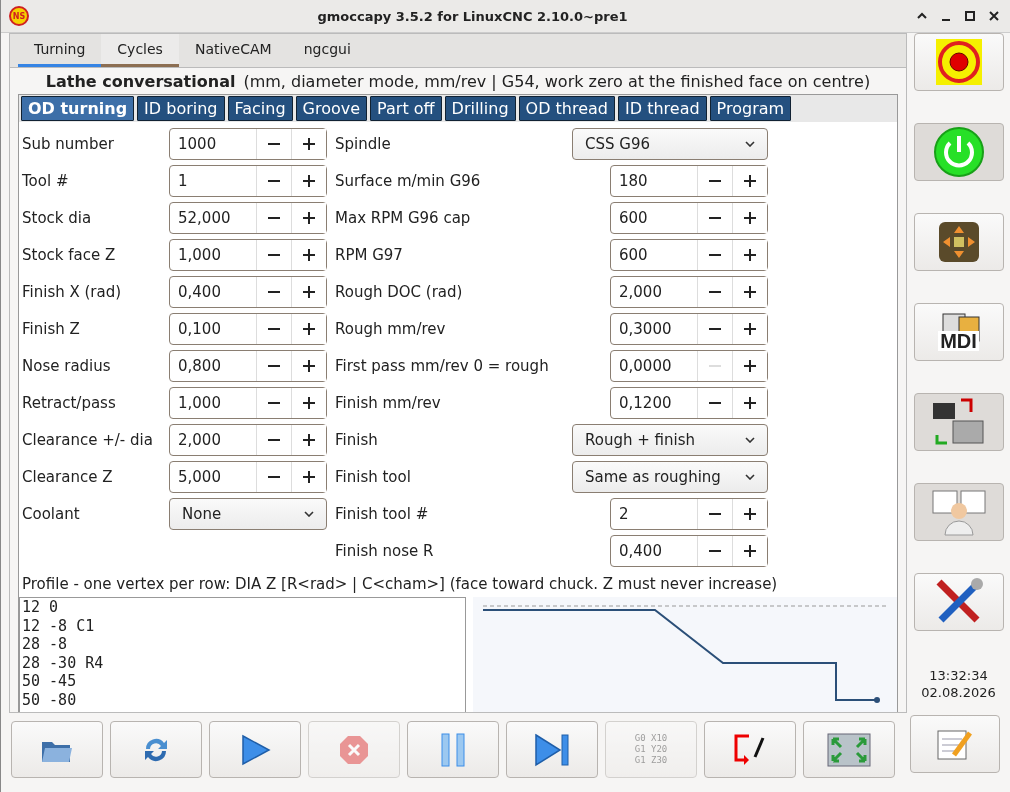 The height and width of the screenshot is (792, 1010). What do you see at coordinates (45, 644) in the screenshot?
I see `profile-line: 28 -8` at bounding box center [45, 644].